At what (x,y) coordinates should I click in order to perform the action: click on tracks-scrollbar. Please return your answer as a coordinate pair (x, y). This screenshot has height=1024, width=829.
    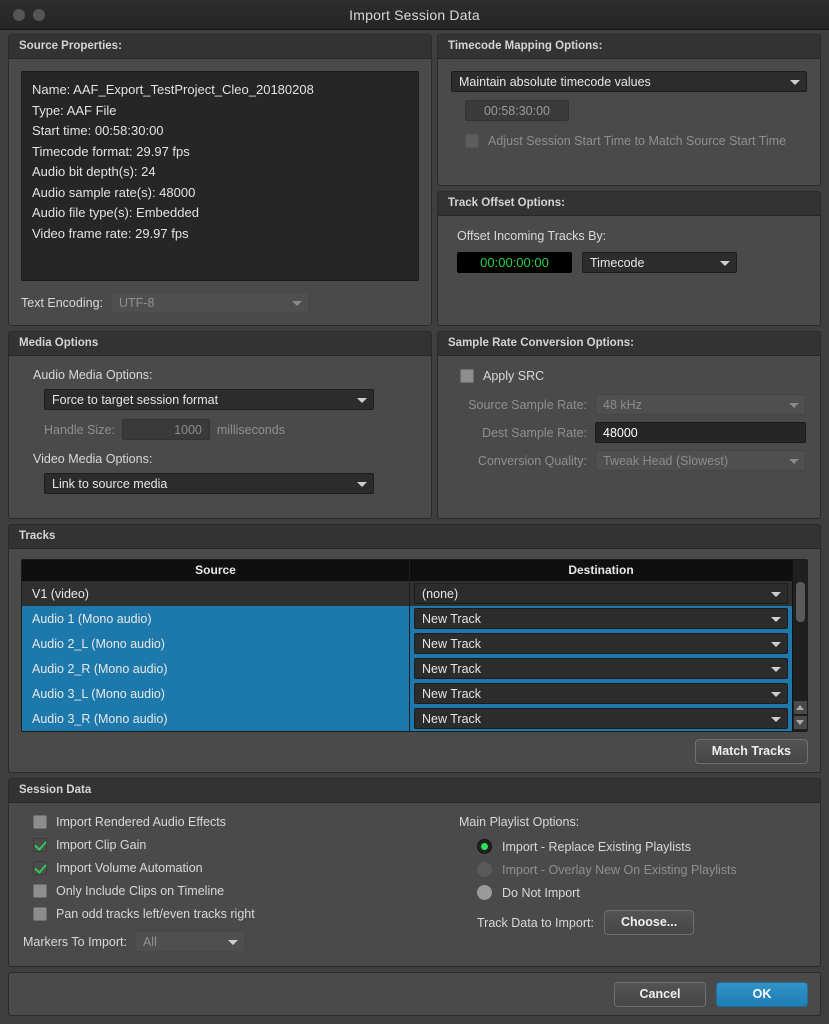
    Looking at the image, I should click on (799, 645).